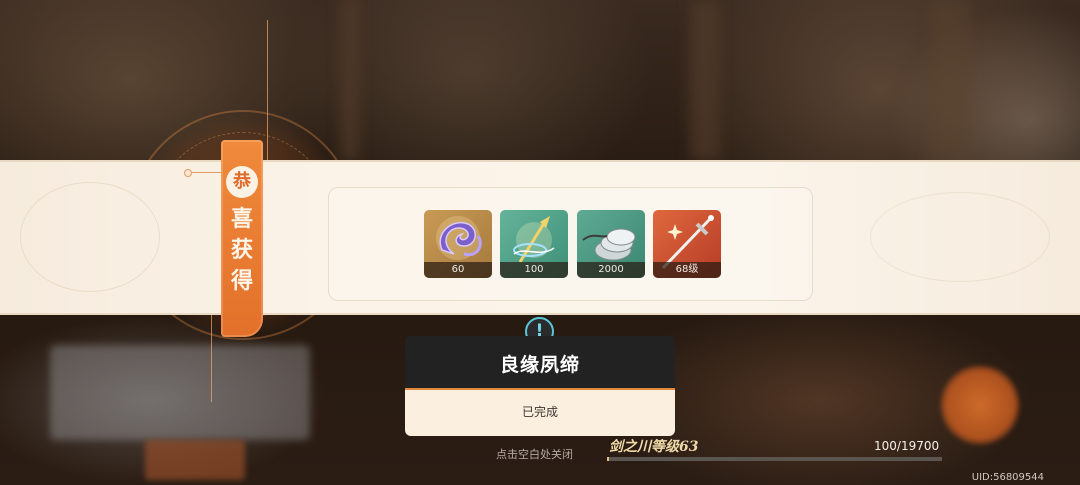  What do you see at coordinates (687, 244) in the screenshot?
I see `reward-item: 68级` at bounding box center [687, 244].